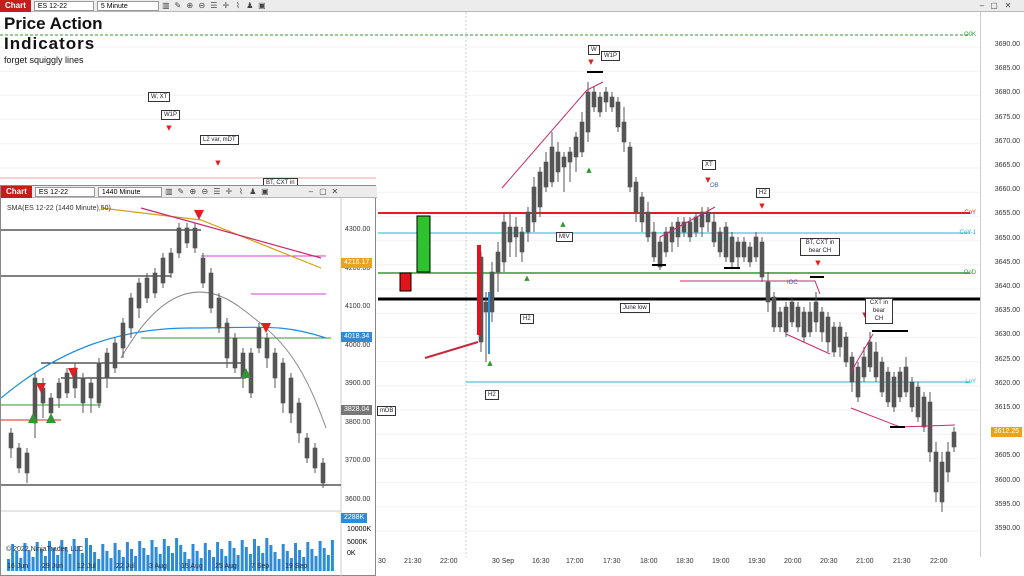 This screenshot has width=1024, height=576. What do you see at coordinates (253, 192) in the screenshot?
I see `inset-strategies-icon: ♟` at bounding box center [253, 192].